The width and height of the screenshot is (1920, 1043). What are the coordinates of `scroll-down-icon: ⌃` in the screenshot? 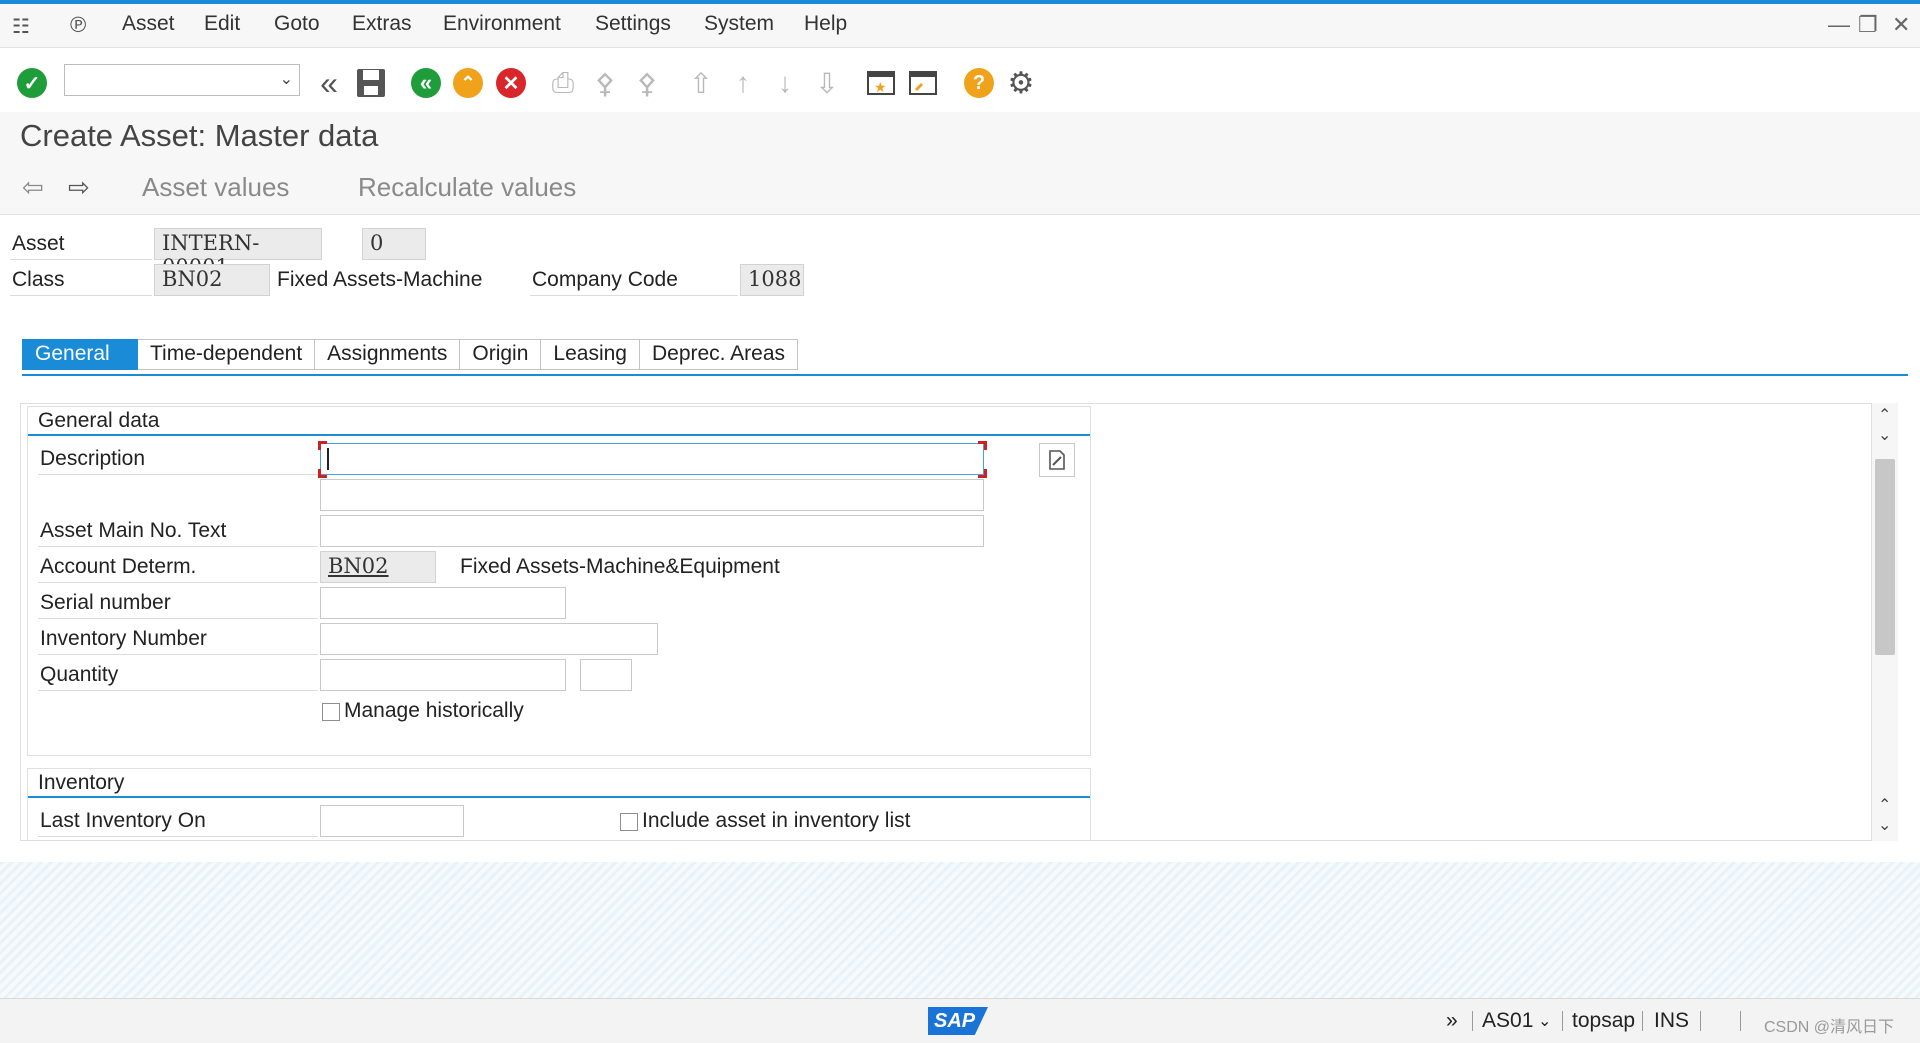 It's located at (1884, 805).